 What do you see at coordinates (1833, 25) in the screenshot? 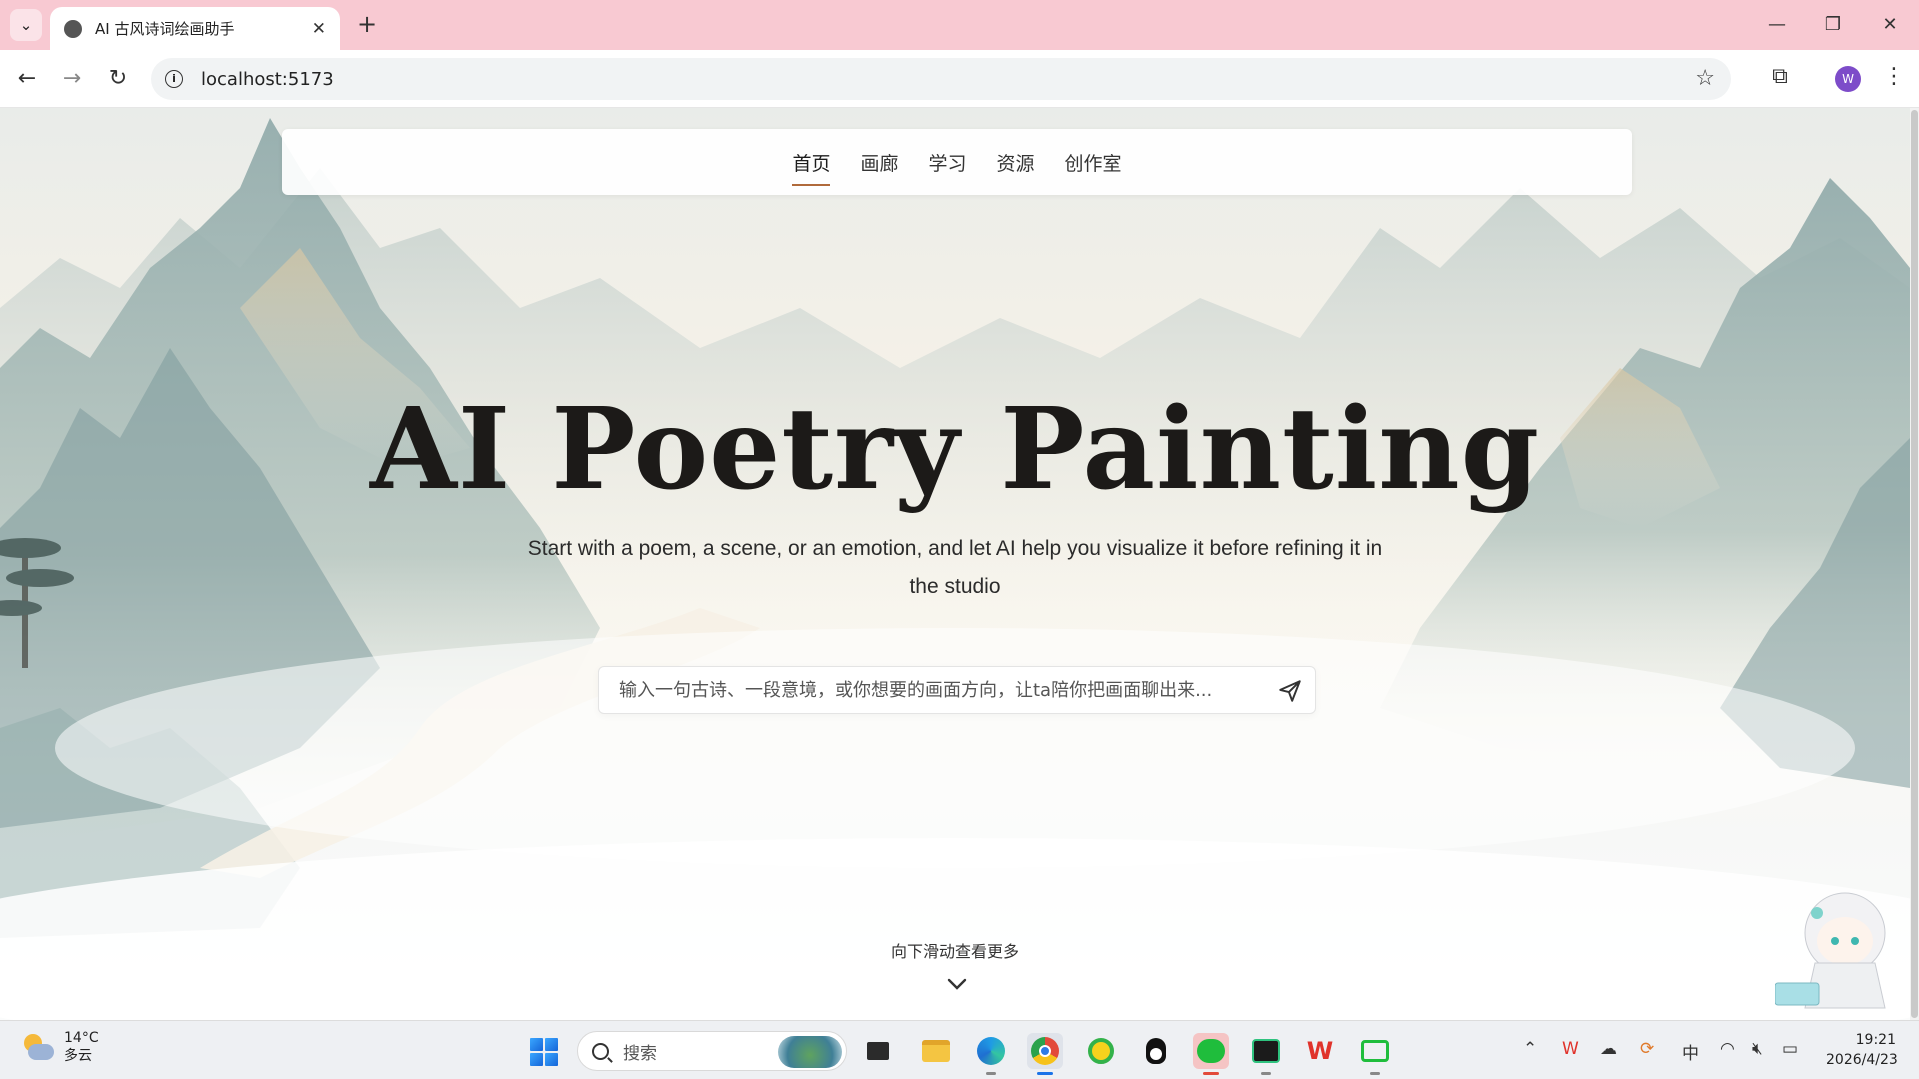
I see `restore-button: ❐` at bounding box center [1833, 25].